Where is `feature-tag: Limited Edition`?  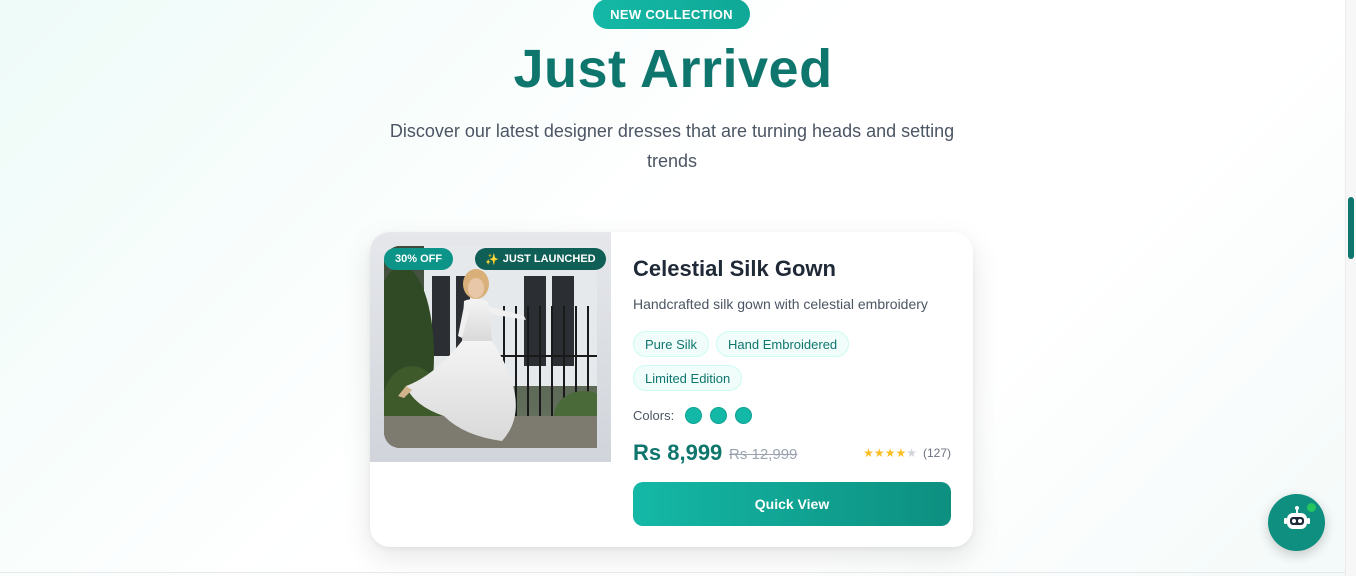
feature-tag: Limited Edition is located at coordinates (688, 378).